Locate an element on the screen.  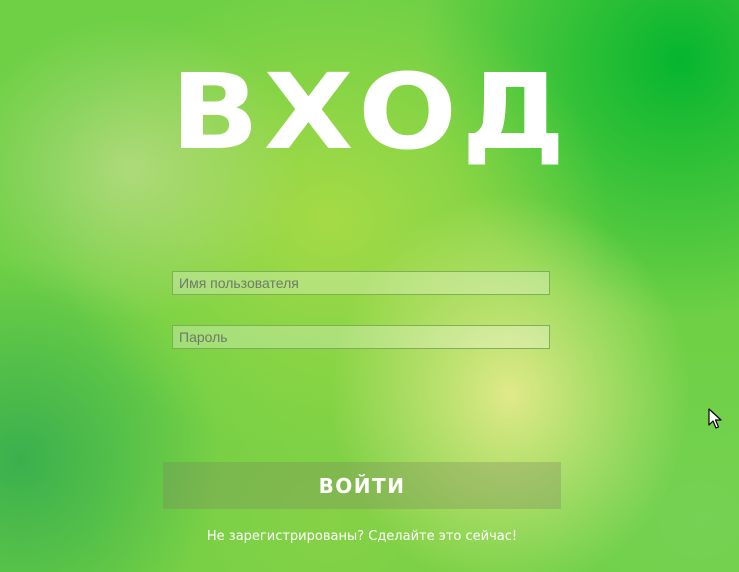
arrow-cursor-icon is located at coordinates (715, 418).